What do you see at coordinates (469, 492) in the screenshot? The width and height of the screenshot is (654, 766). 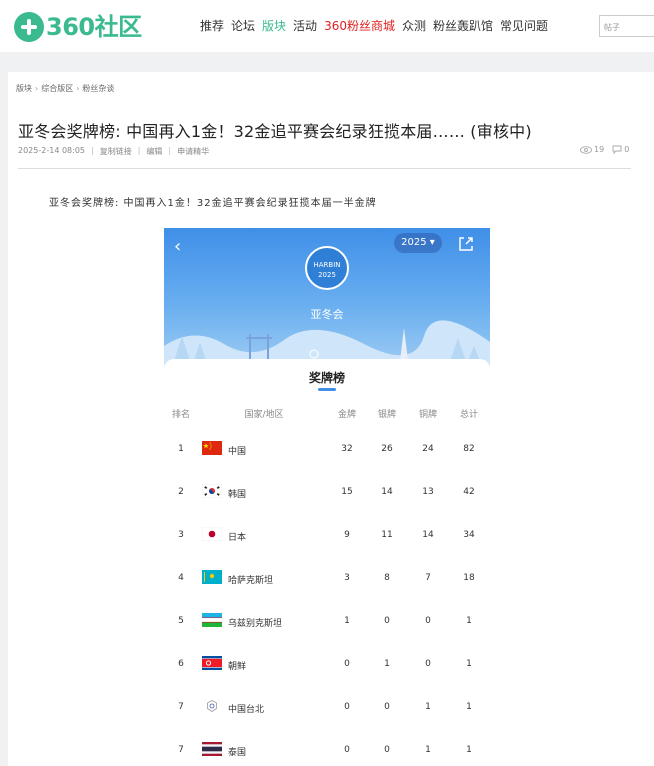 I see `row-total: 42` at bounding box center [469, 492].